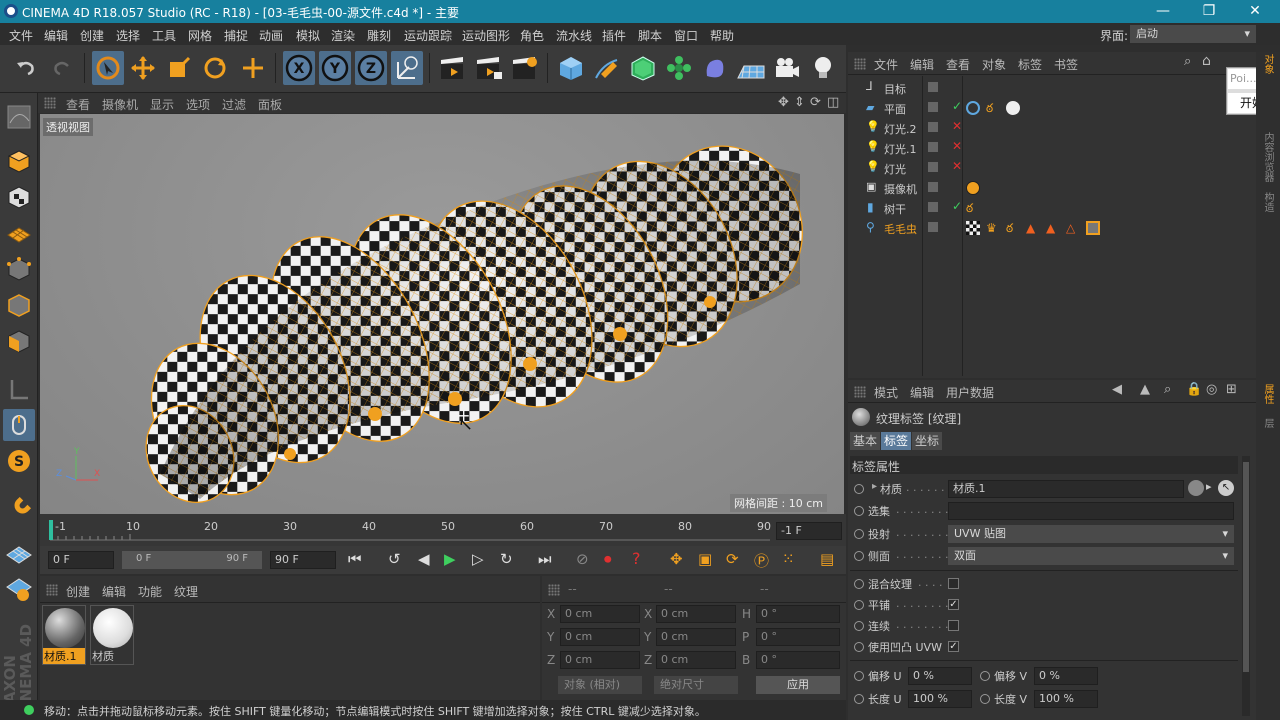 The image size is (1280, 720). Describe the element at coordinates (679, 68) in the screenshot. I see `cloner-icon` at that location.